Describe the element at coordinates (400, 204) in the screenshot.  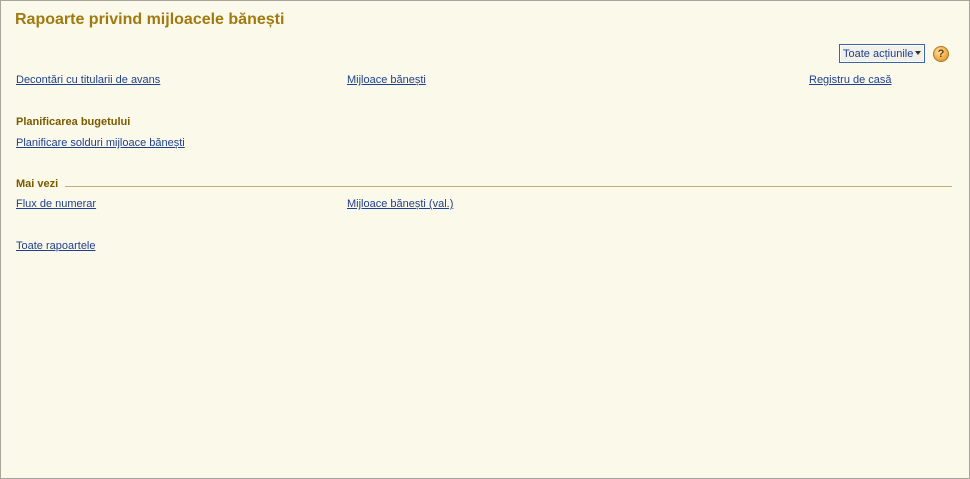
I see `link-mijloace-banesti-val: Mijloace bănești (val.)` at that location.